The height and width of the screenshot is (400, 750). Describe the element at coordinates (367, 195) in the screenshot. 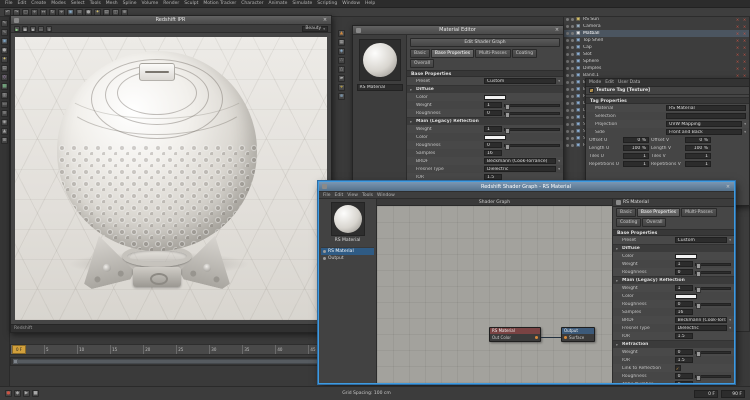

I see `menu-item: Tools` at that location.